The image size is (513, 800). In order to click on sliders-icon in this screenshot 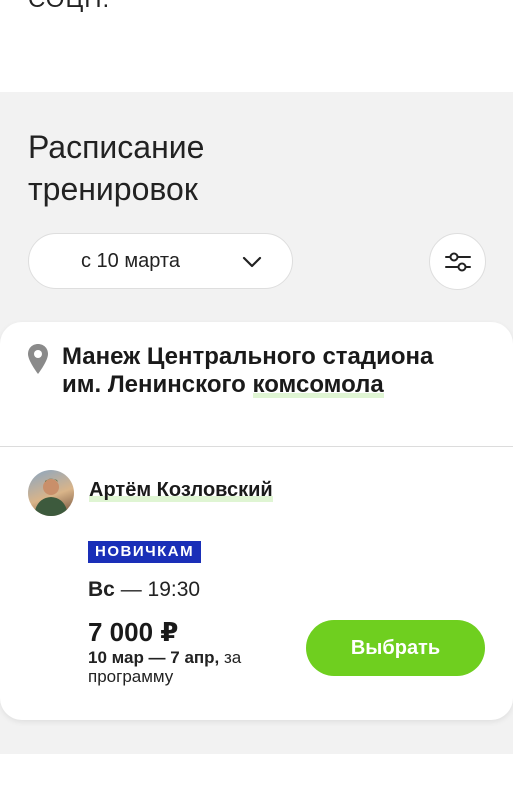, I will do `click(458, 262)`.